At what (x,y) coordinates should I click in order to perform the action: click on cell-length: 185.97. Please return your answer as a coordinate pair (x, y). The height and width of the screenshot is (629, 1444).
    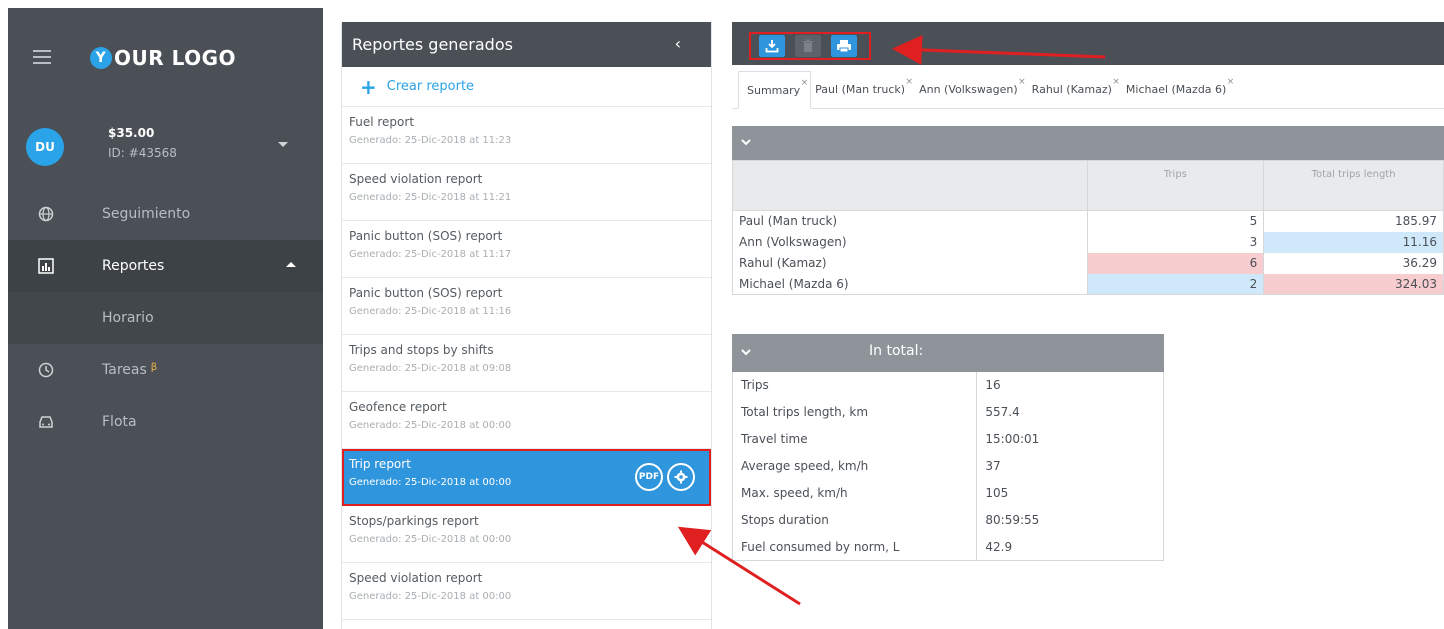
    Looking at the image, I should click on (1353, 221).